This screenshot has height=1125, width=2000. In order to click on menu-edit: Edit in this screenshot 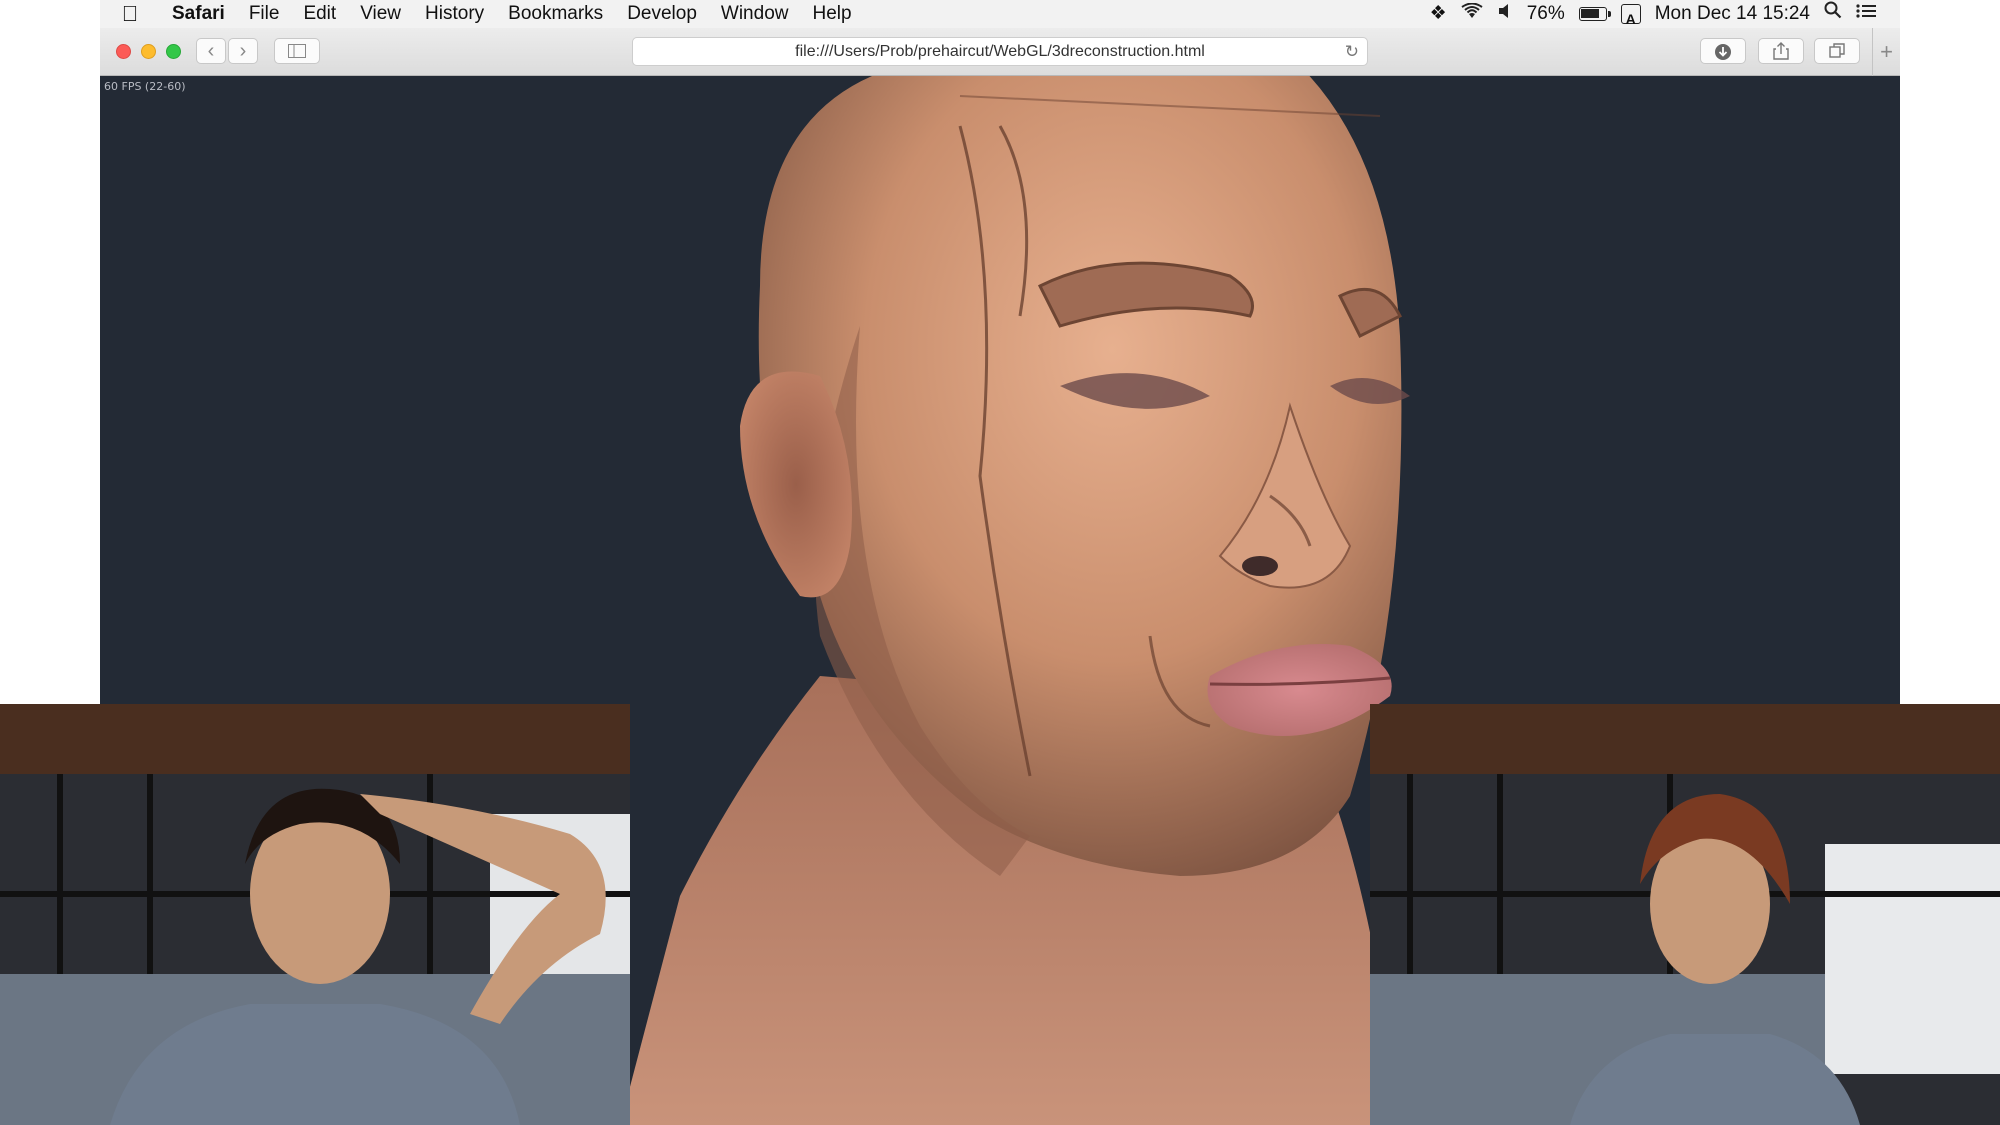, I will do `click(319, 14)`.